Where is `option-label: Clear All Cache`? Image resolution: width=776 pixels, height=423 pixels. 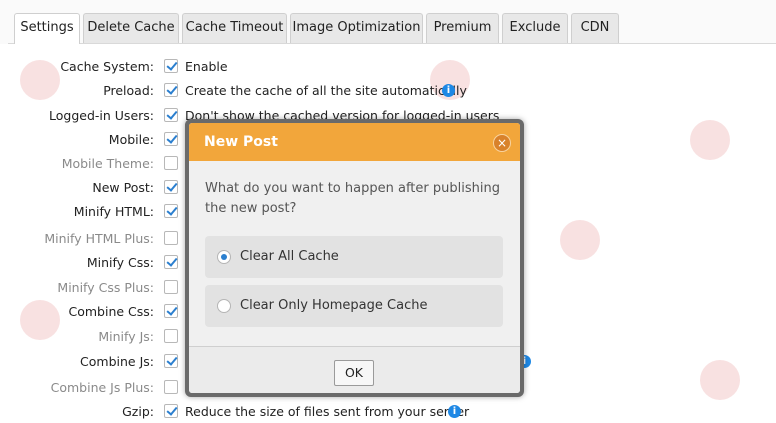
option-label: Clear All Cache is located at coordinates (289, 256).